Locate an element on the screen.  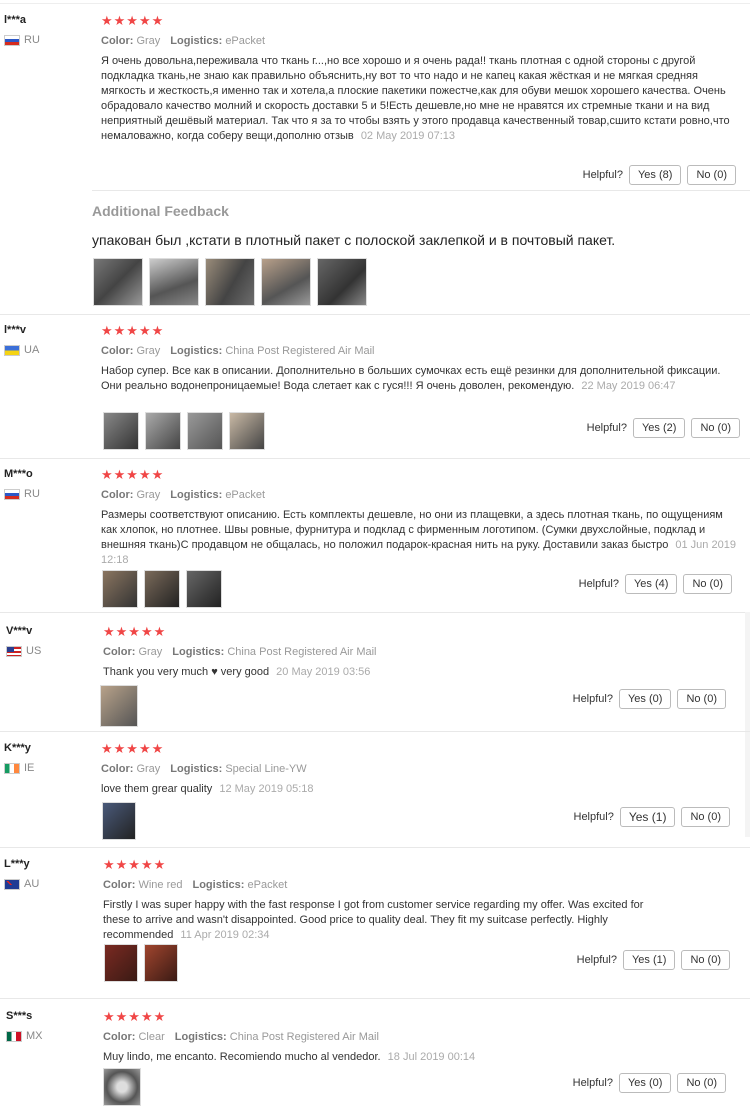
review-date: 22 May 2019 06:47 is located at coordinates (628, 386).